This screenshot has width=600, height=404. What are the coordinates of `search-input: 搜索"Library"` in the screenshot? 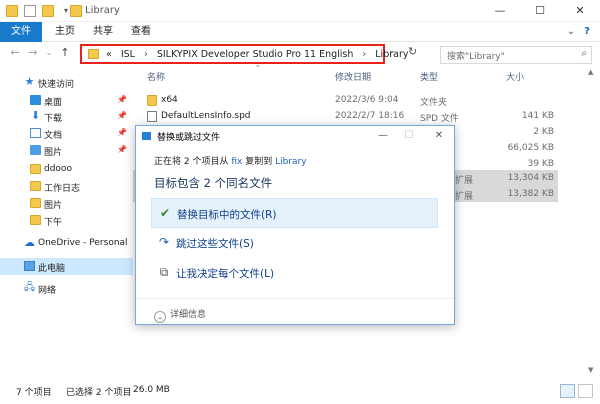 It's located at (476, 55).